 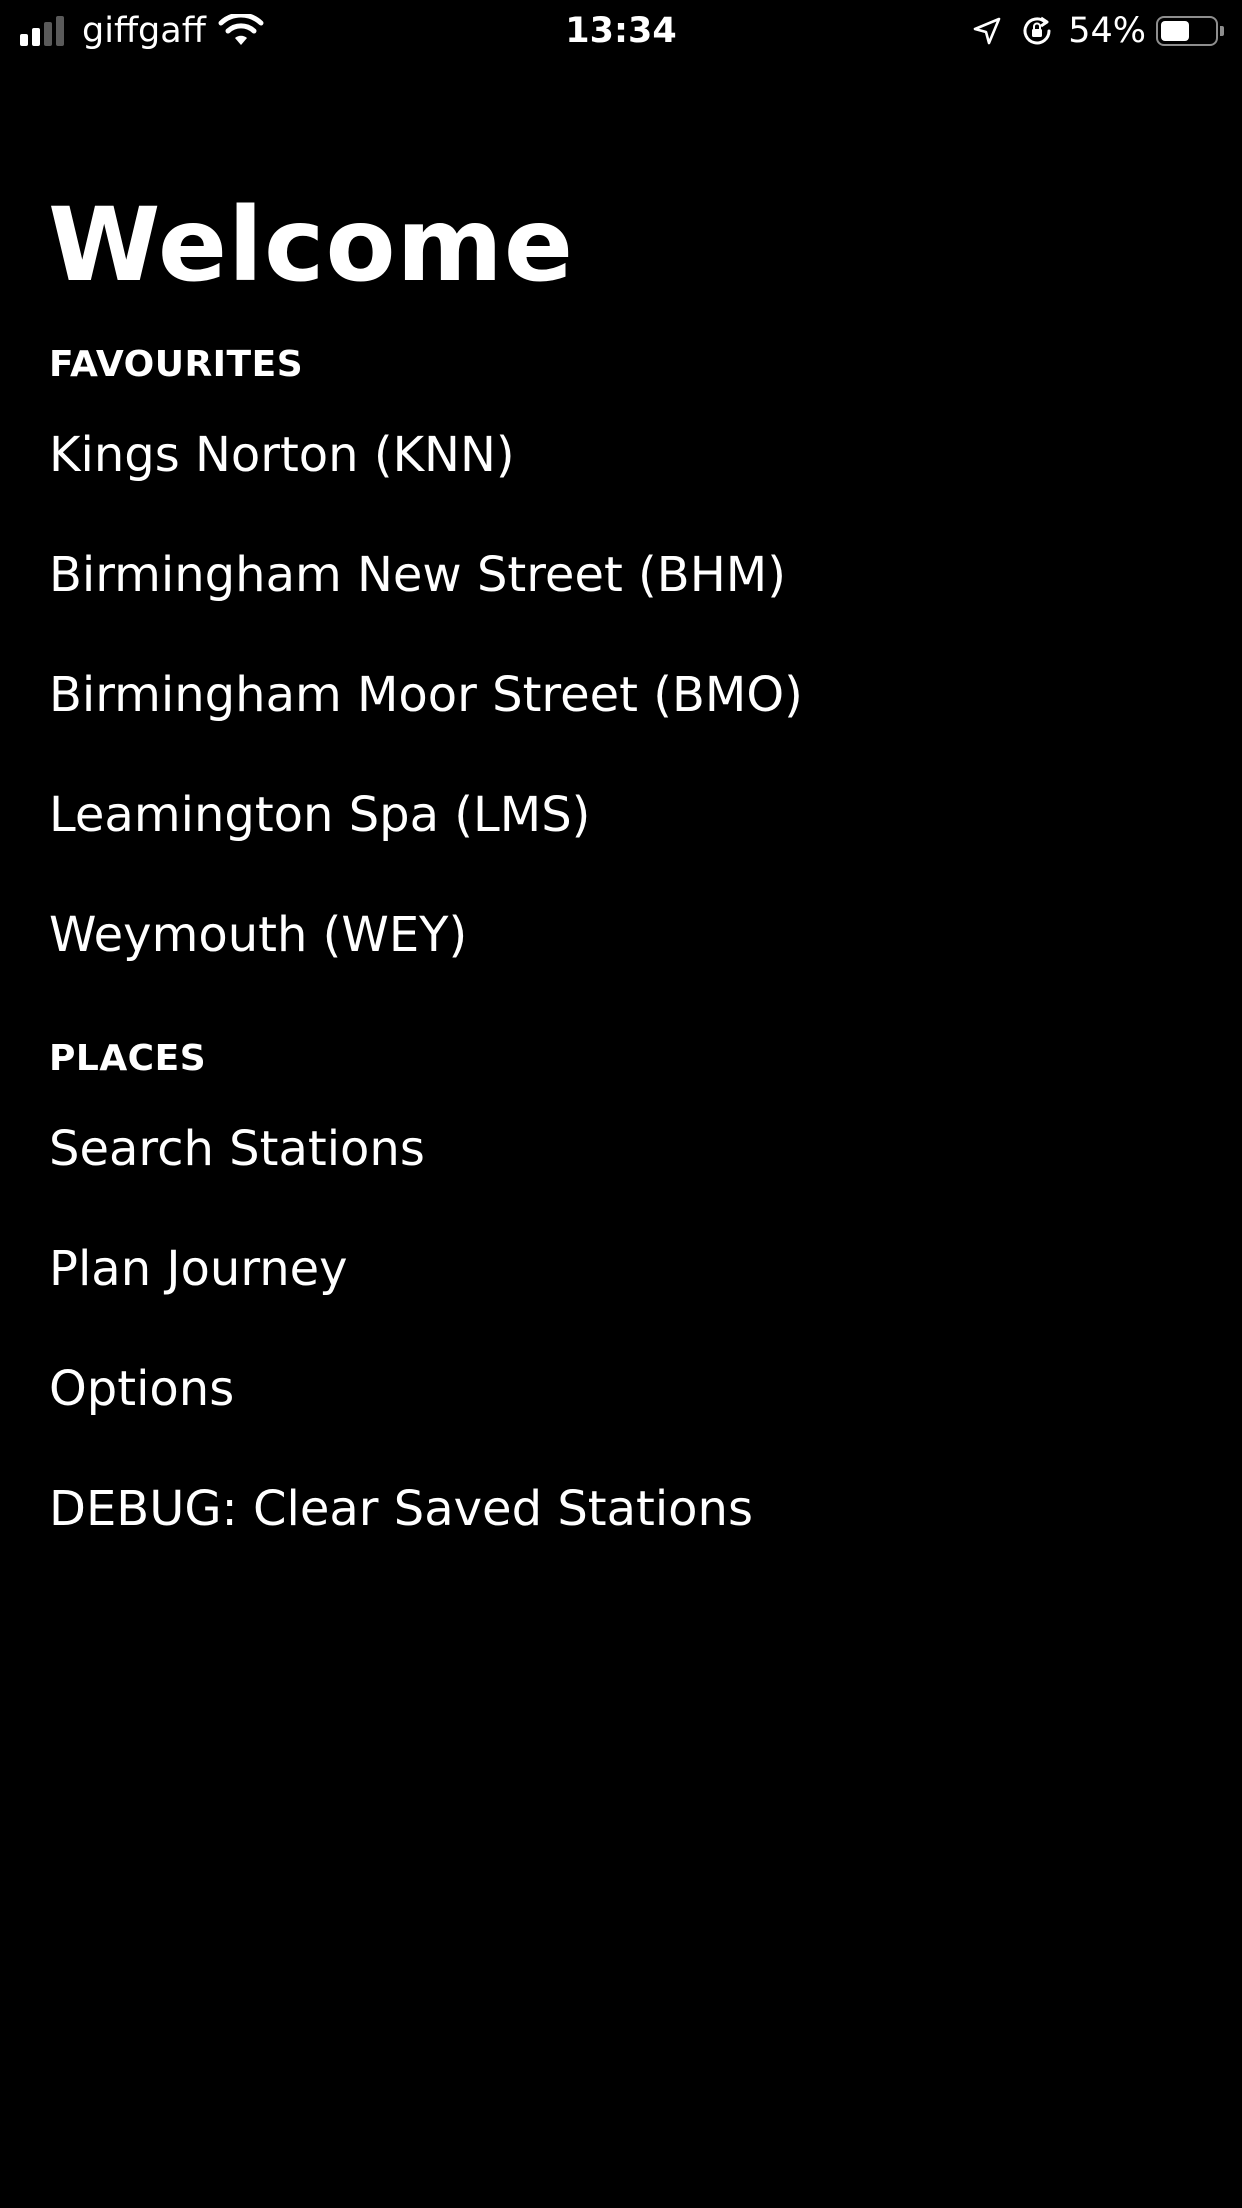 I want to click on battery-icon, so click(x=1187, y=31).